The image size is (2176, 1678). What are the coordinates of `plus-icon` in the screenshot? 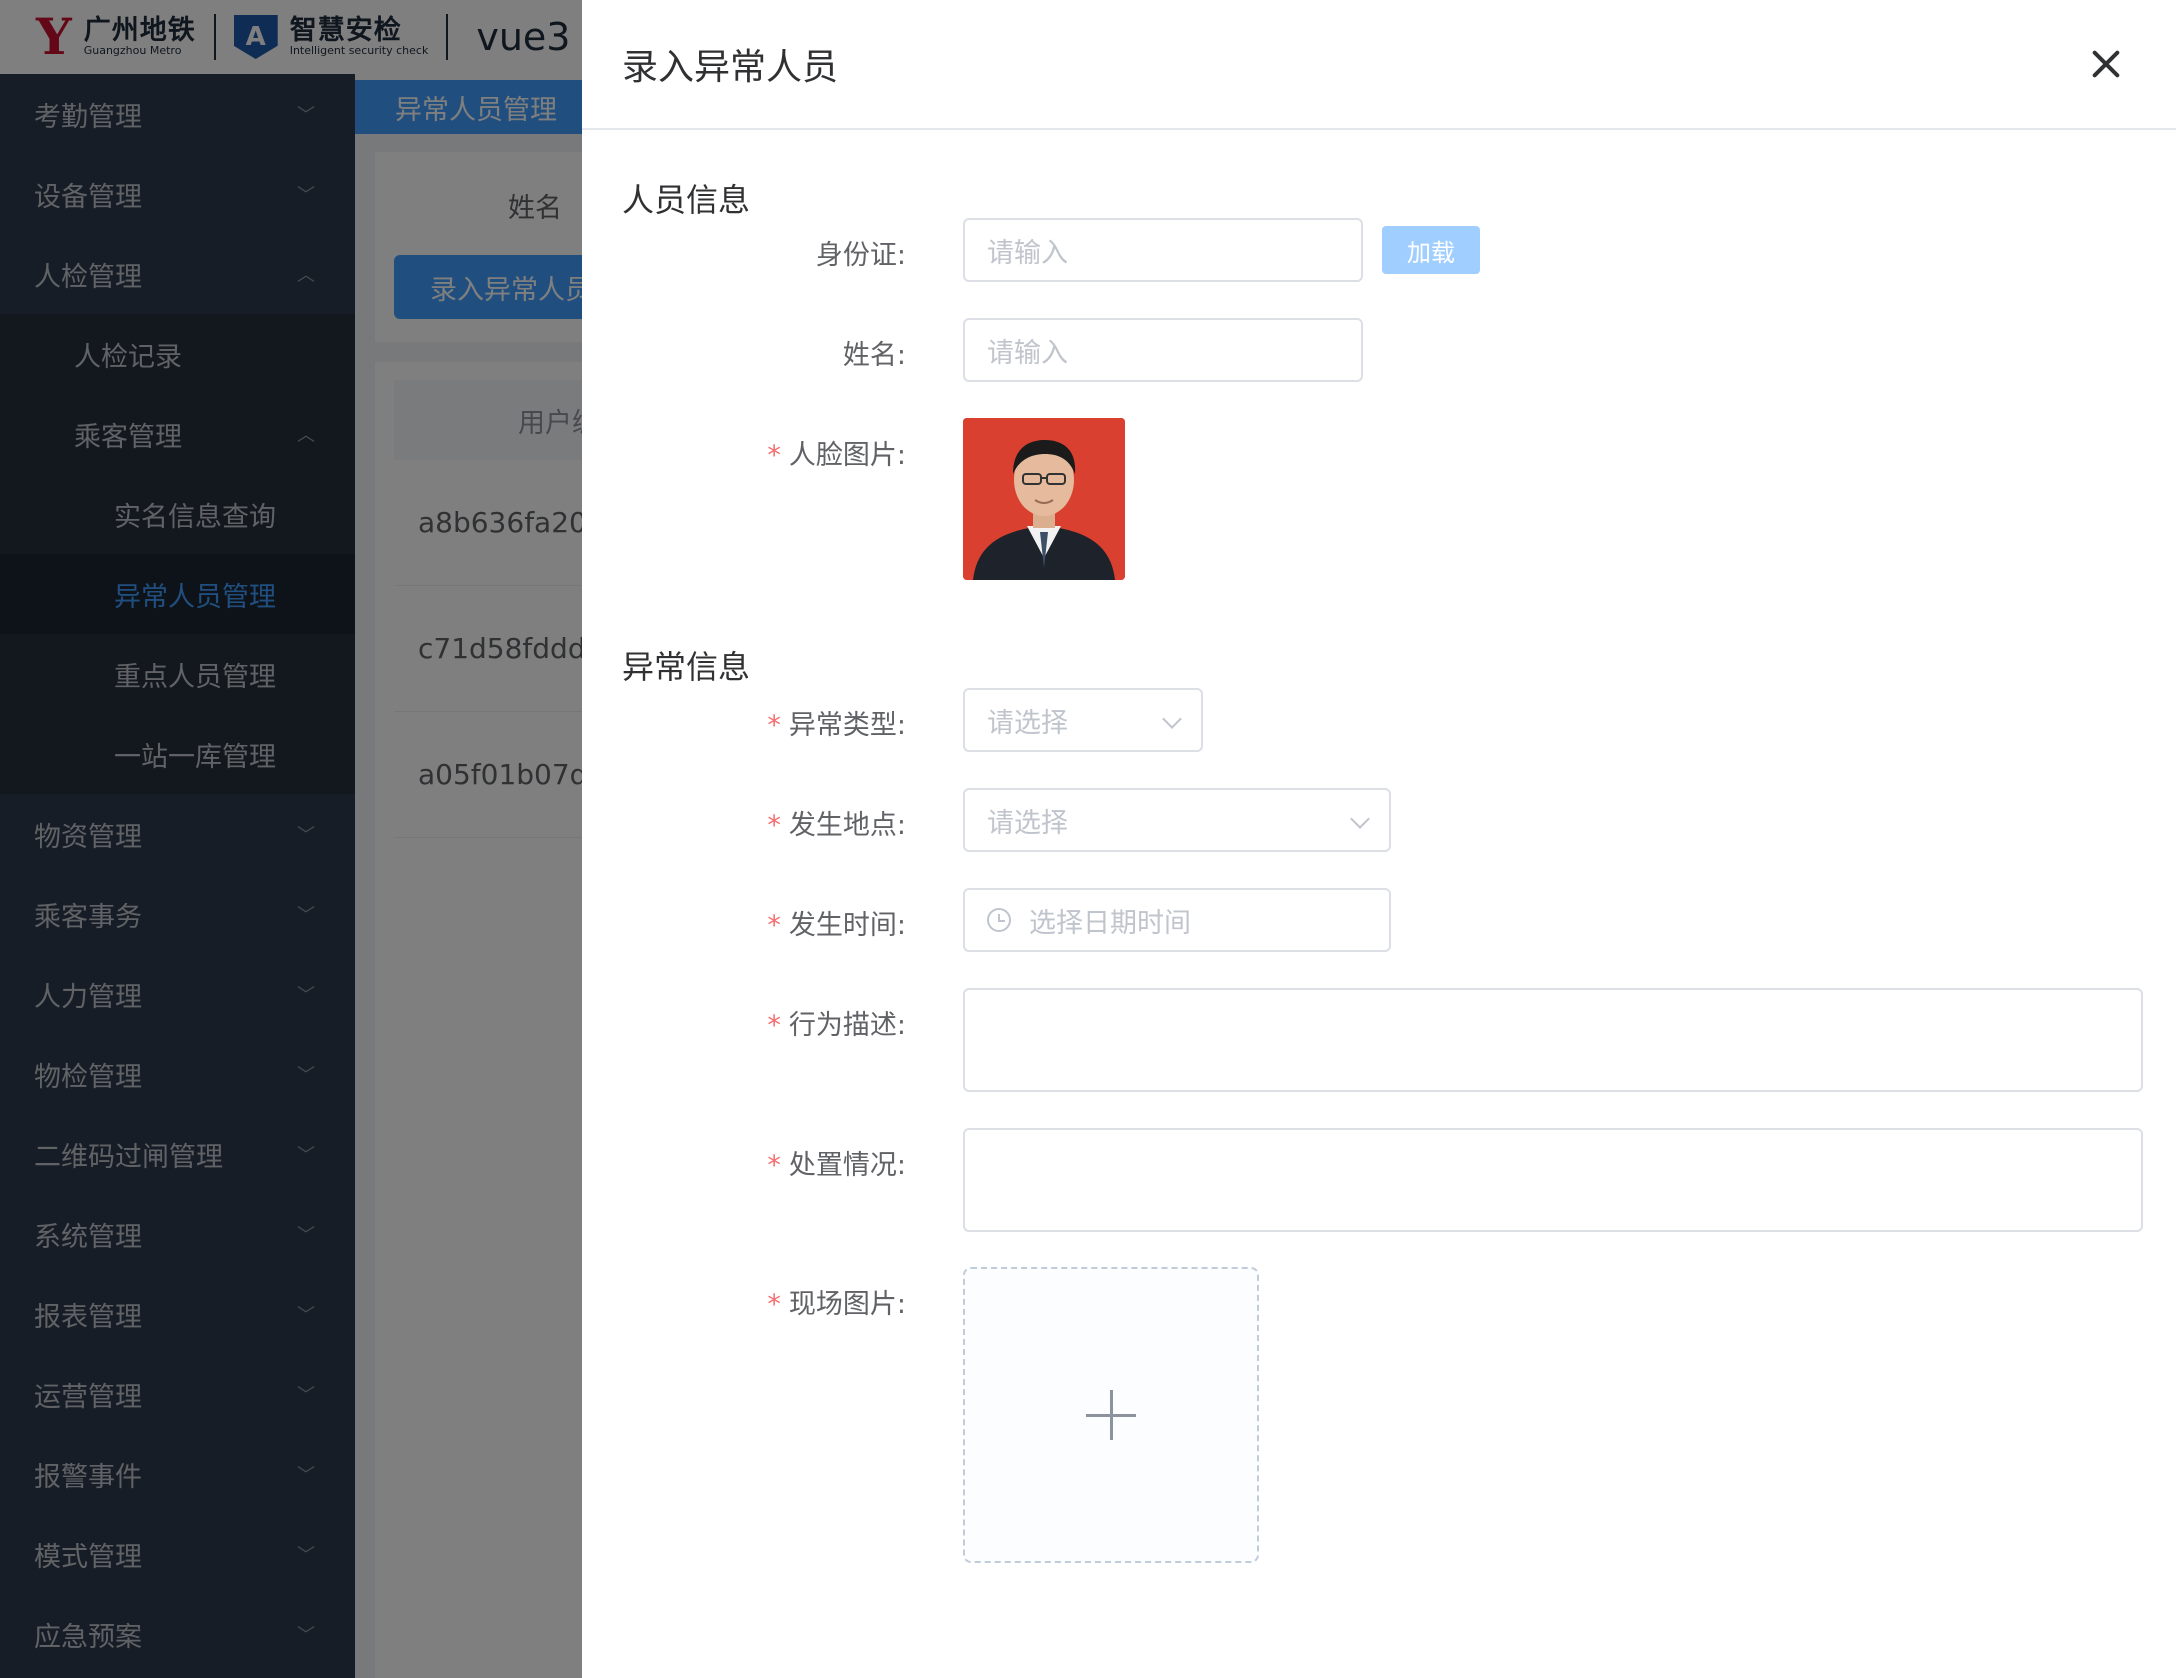 It's located at (1111, 1415).